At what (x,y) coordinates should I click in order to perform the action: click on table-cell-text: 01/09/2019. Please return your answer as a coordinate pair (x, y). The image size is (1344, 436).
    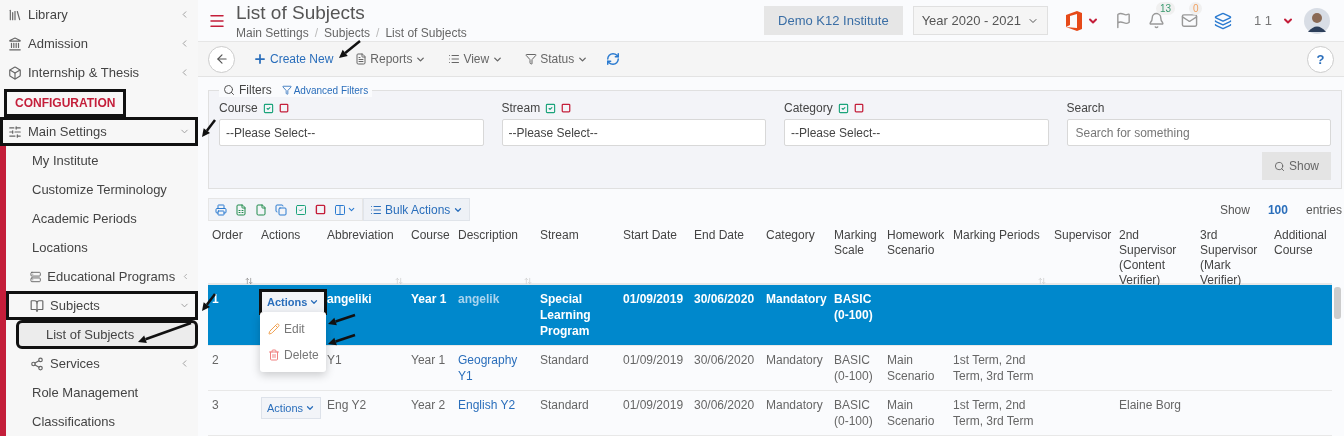
    Looking at the image, I should click on (654, 299).